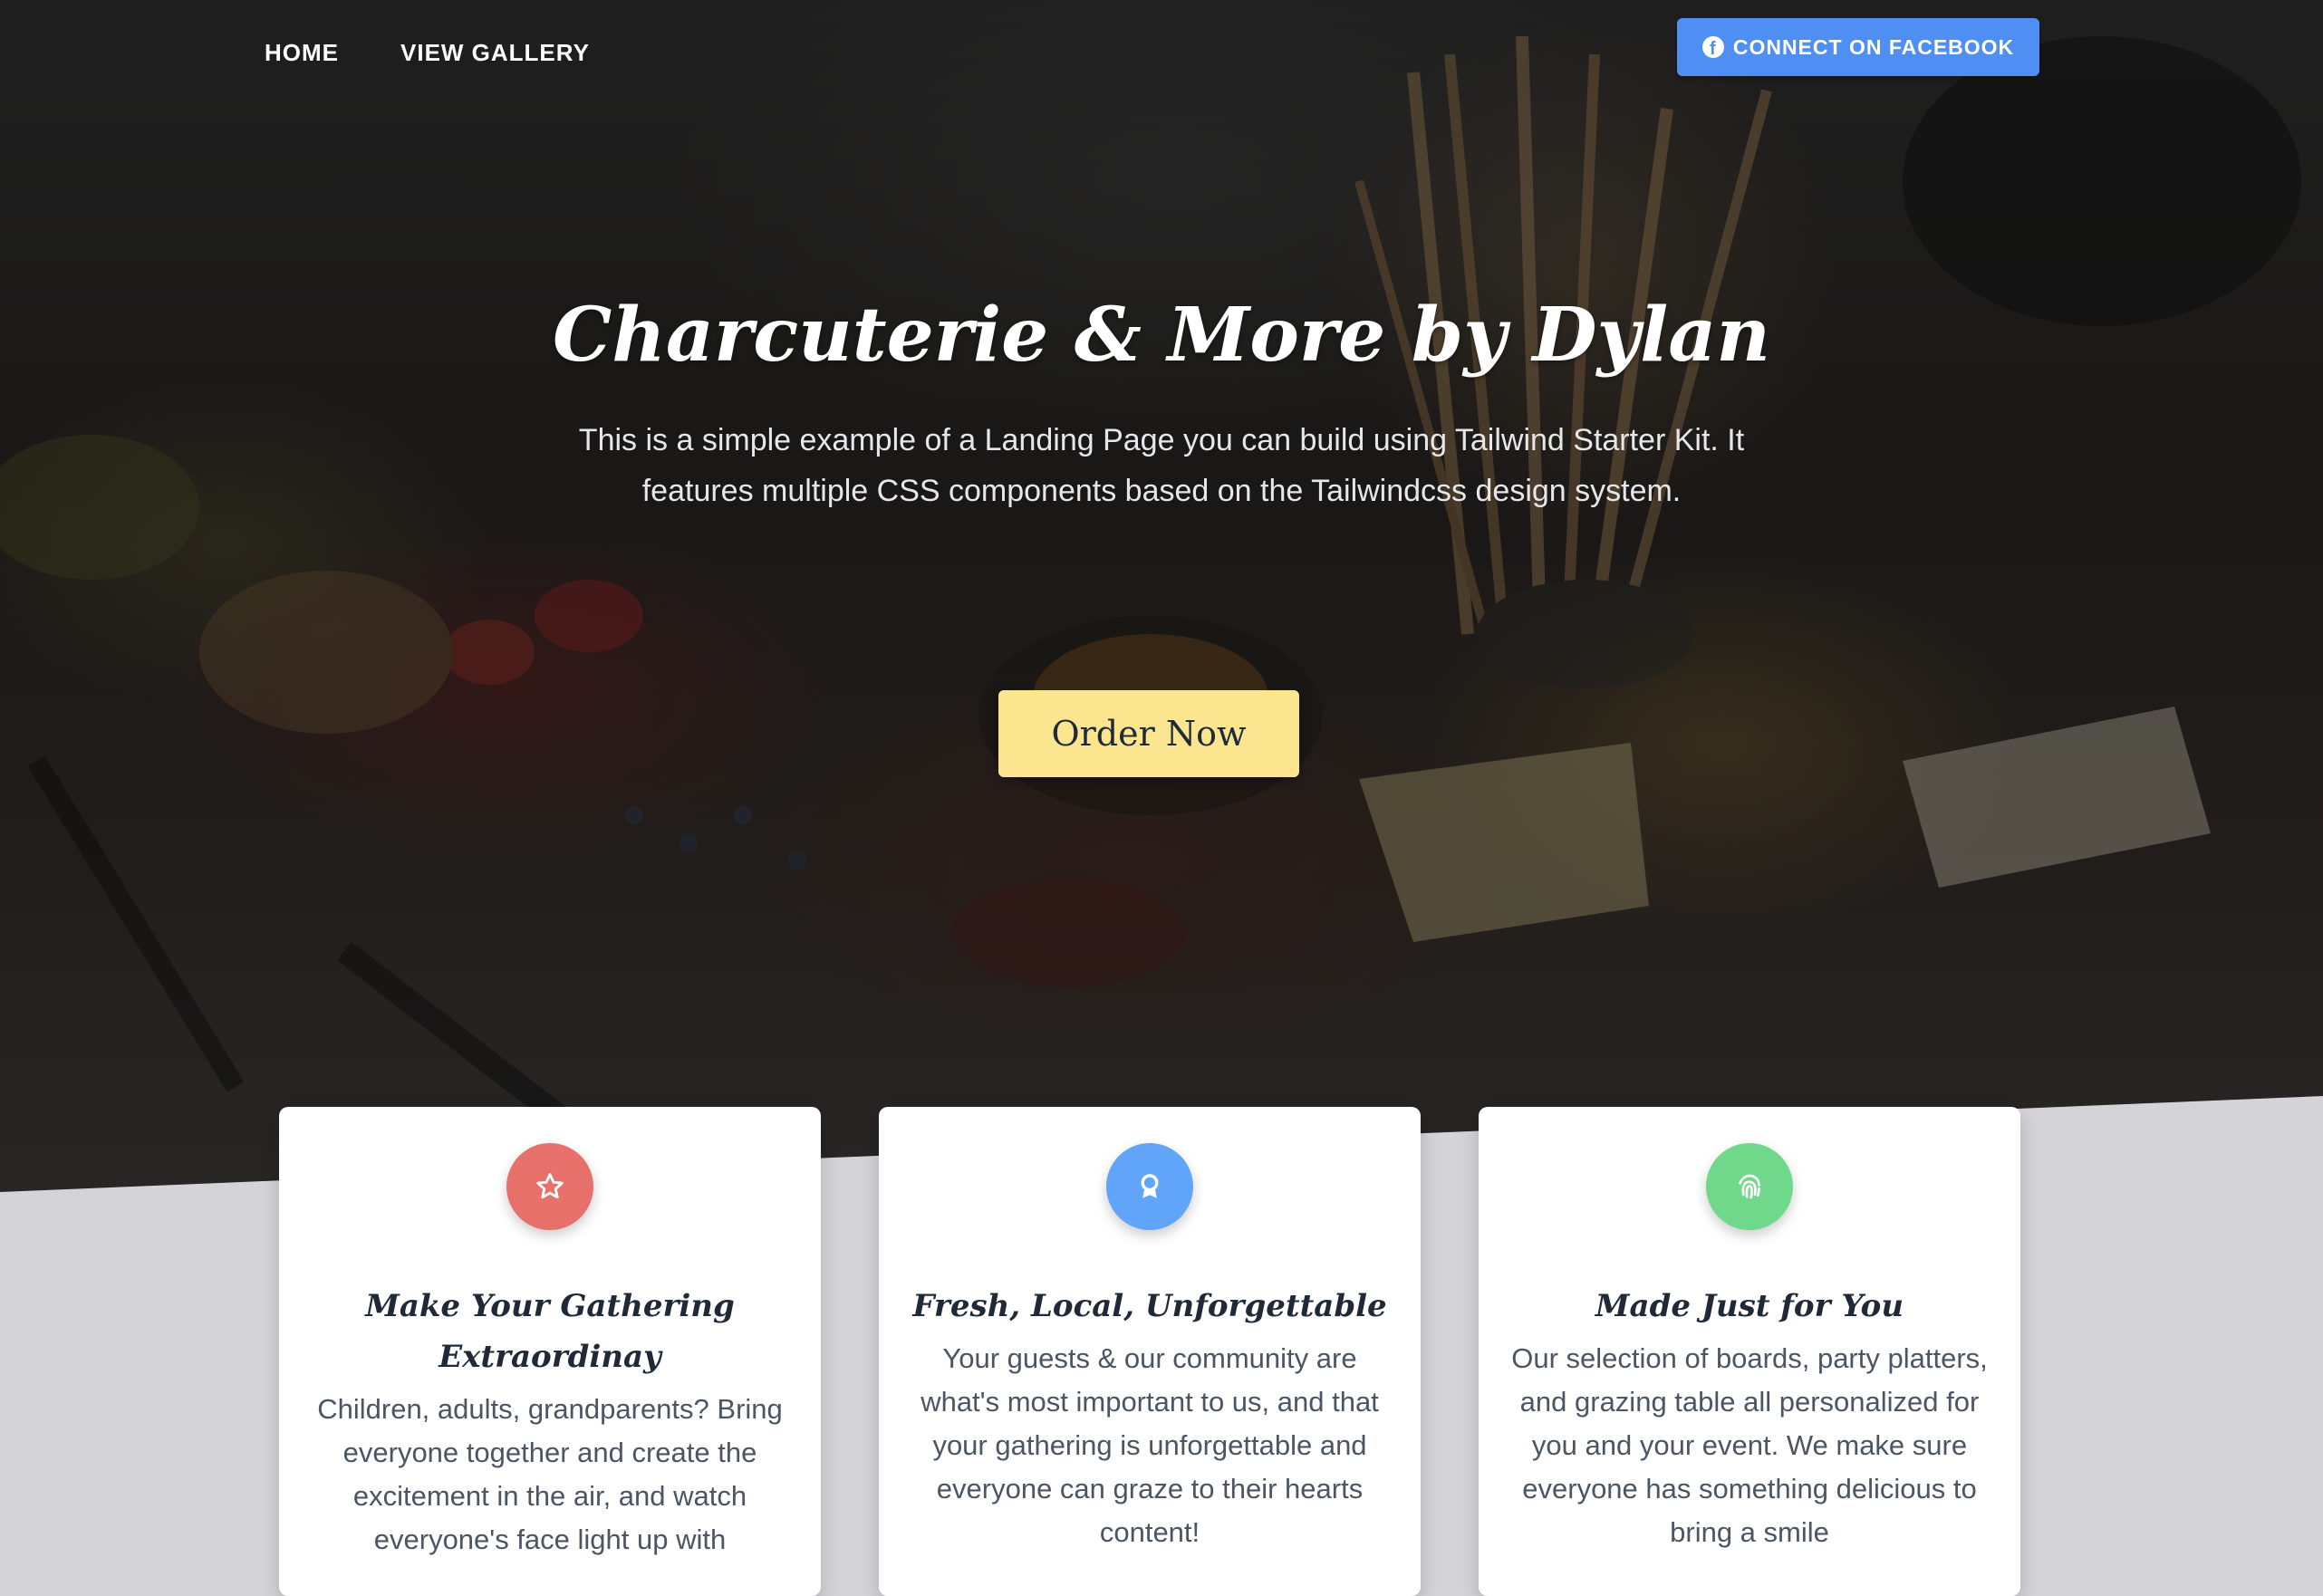  I want to click on hero-title: Charcuterie & More by Dylan, so click(1161, 335).